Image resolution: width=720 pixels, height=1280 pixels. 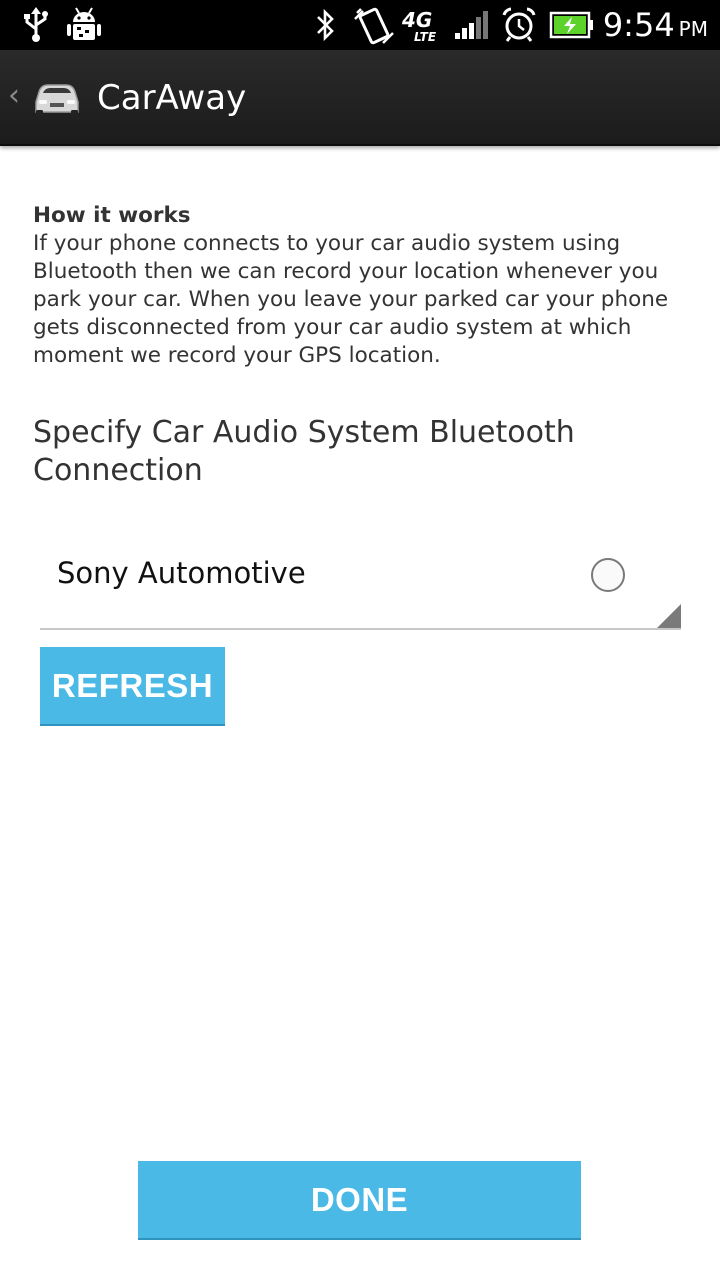 I want to click on usb-icon, so click(x=36, y=25).